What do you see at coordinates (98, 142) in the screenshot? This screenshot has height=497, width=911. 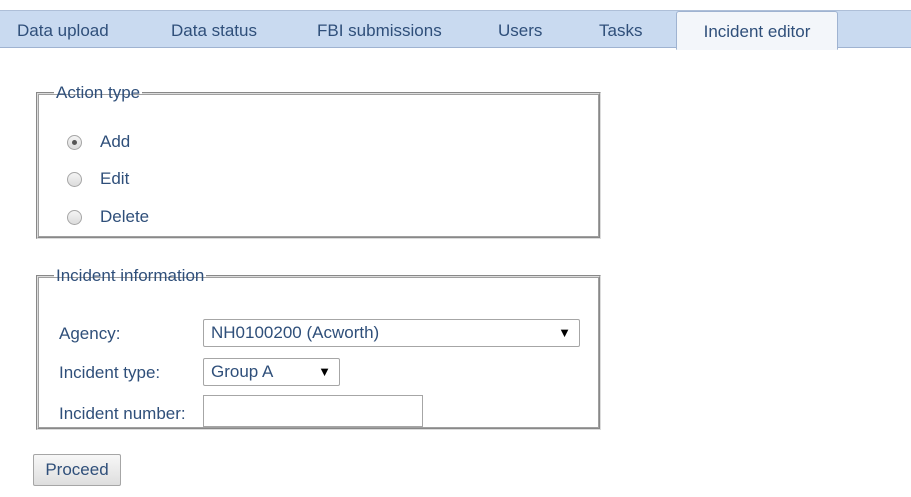 I see `radio-add: Add` at bounding box center [98, 142].